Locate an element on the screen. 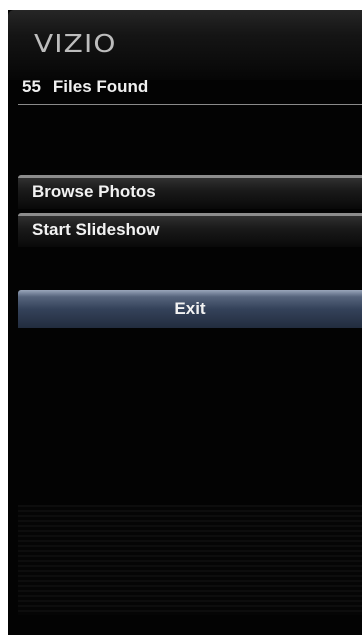 The height and width of the screenshot is (635, 362). files-found-status: 55 Files Found is located at coordinates (85, 87).